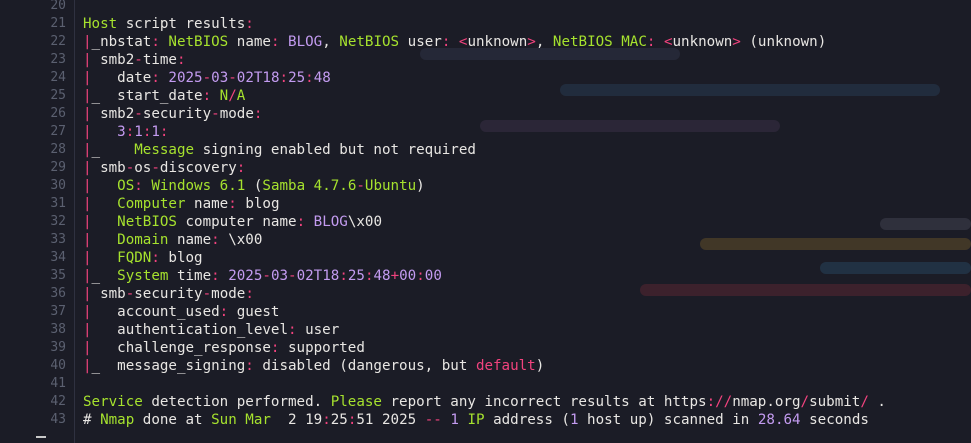 The width and height of the screenshot is (971, 443). Describe the element at coordinates (143, 240) in the screenshot. I see `code-token: Domain` at that location.